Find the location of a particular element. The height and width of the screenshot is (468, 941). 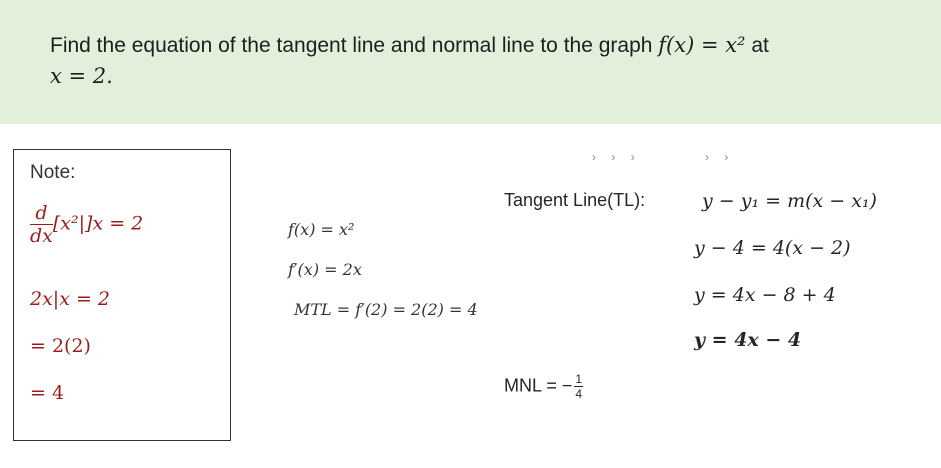

normal-numerator: 1 is located at coordinates (579, 379).